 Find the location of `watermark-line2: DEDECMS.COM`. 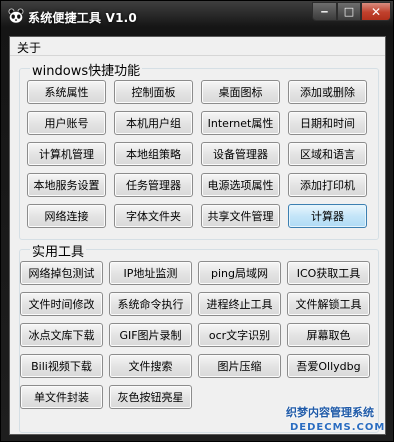

watermark-line2: DEDECMS.COM is located at coordinates (338, 427).